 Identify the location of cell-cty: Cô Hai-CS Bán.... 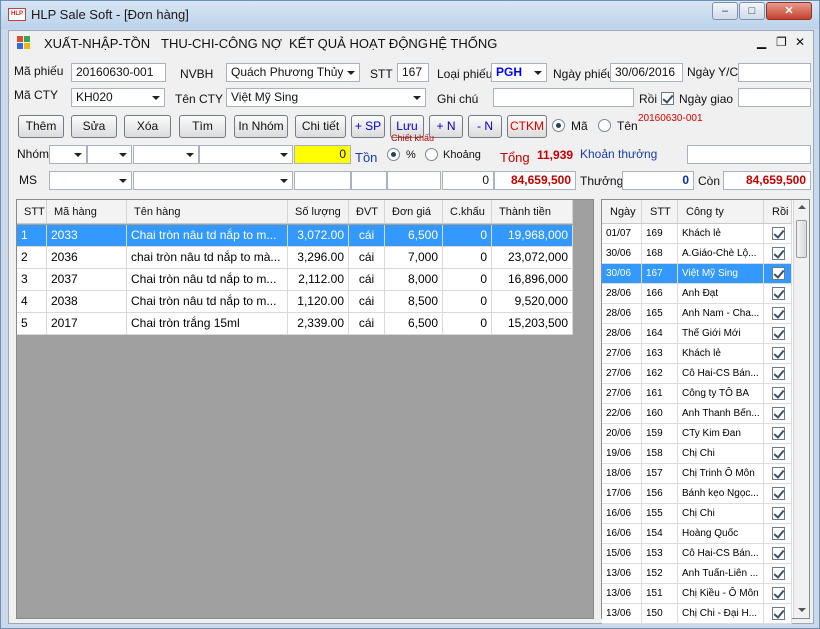
(721, 374).